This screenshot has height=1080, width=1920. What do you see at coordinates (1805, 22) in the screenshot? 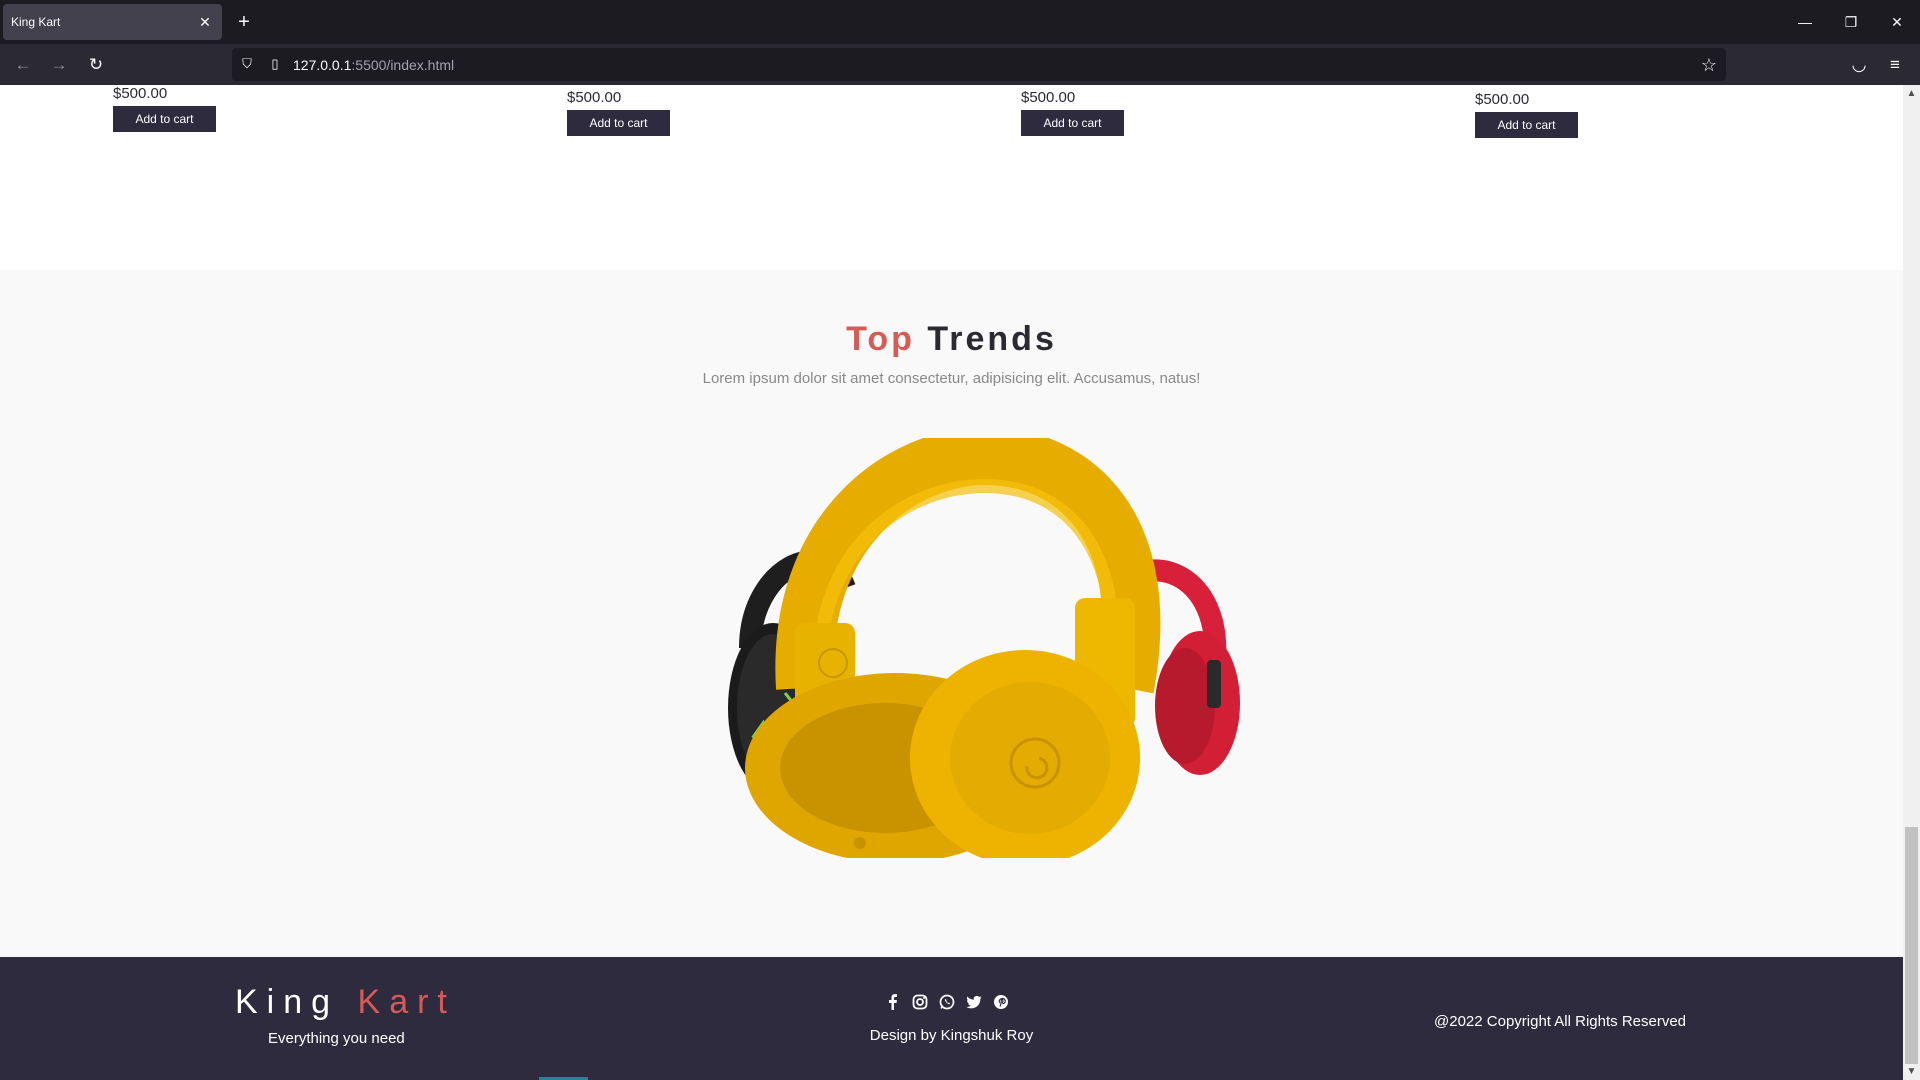
I see `minimize-icon: —` at bounding box center [1805, 22].